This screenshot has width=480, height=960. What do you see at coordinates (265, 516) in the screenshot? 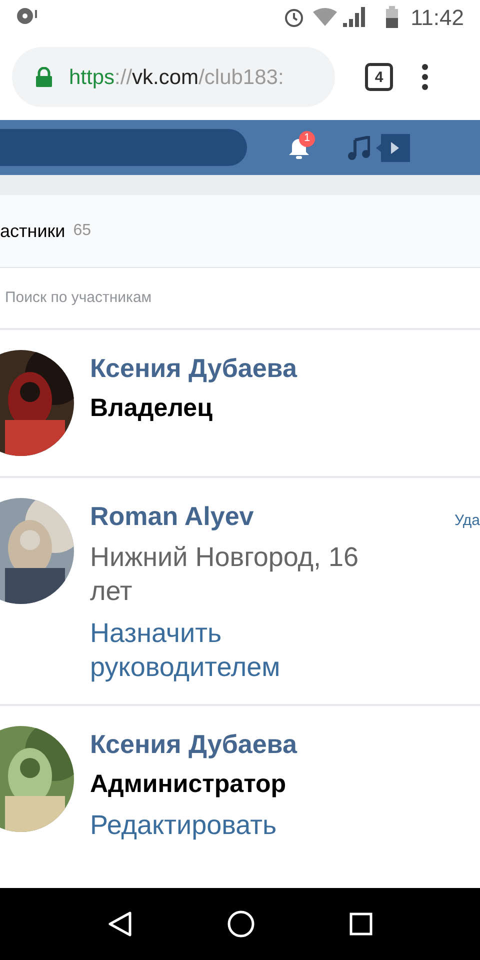
I see `member-name: Roman Alyev` at bounding box center [265, 516].